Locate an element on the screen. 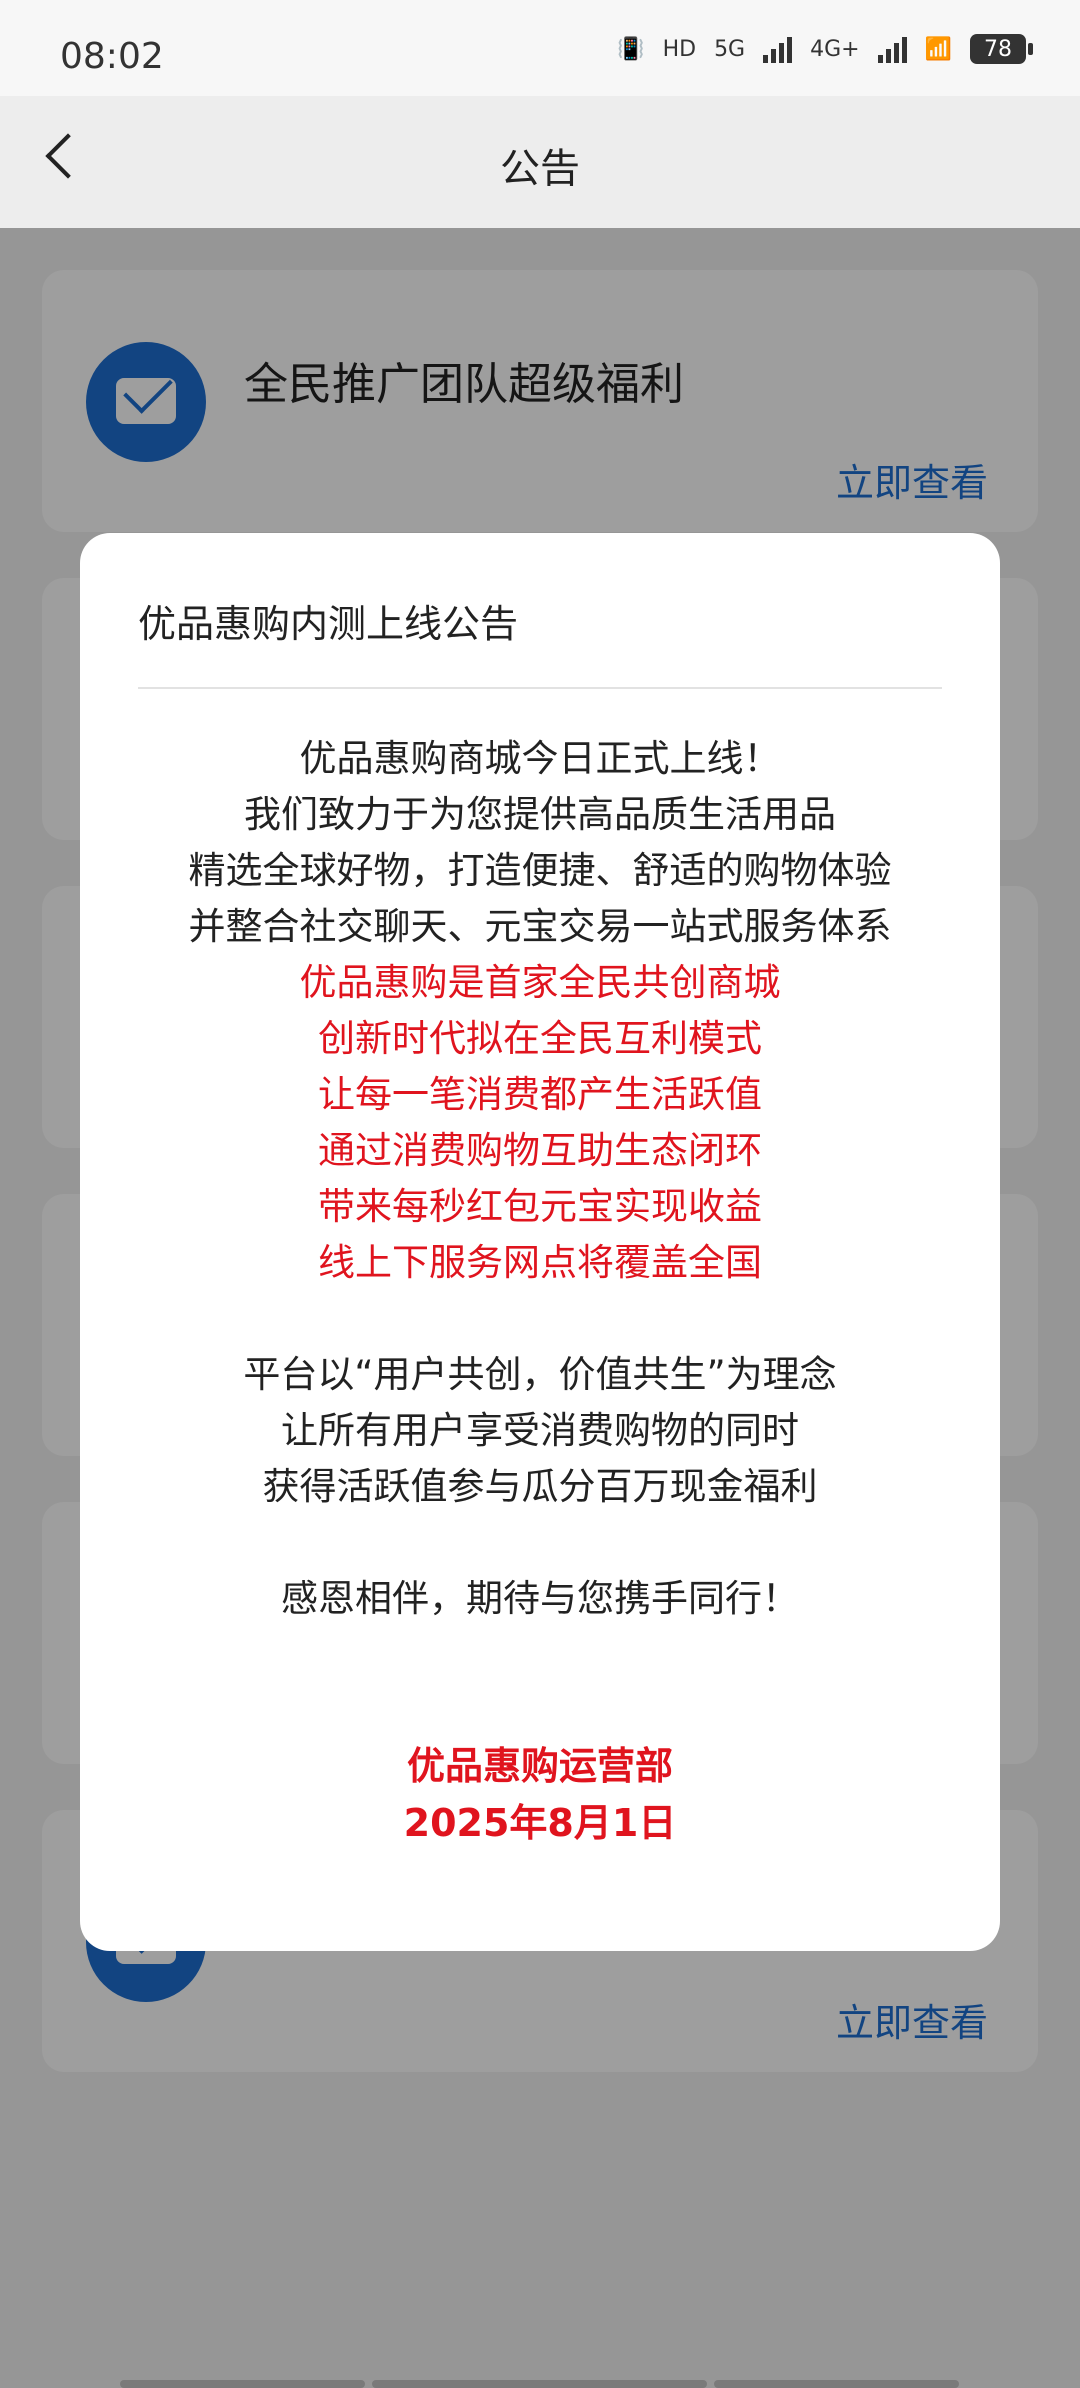 Image resolution: width=1080 pixels, height=2388 pixels. body-line: 让所有用户享受消费购物的同时 is located at coordinates (540, 1430).